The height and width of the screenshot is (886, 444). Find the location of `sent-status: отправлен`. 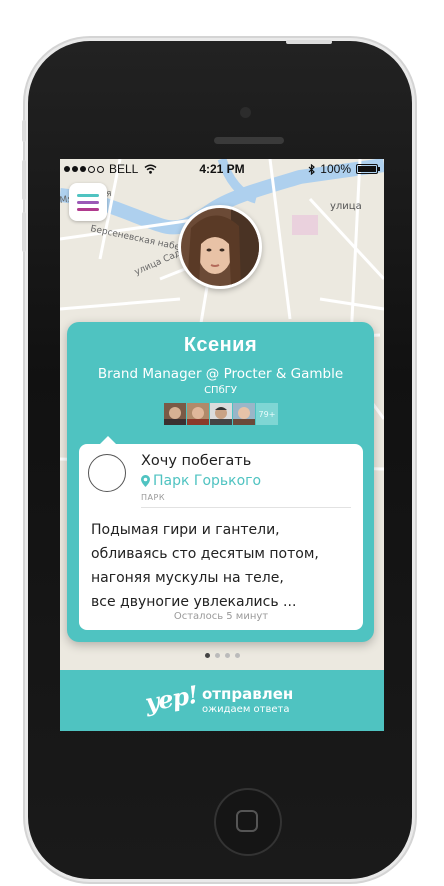

sent-status: отправлен is located at coordinates (248, 694).